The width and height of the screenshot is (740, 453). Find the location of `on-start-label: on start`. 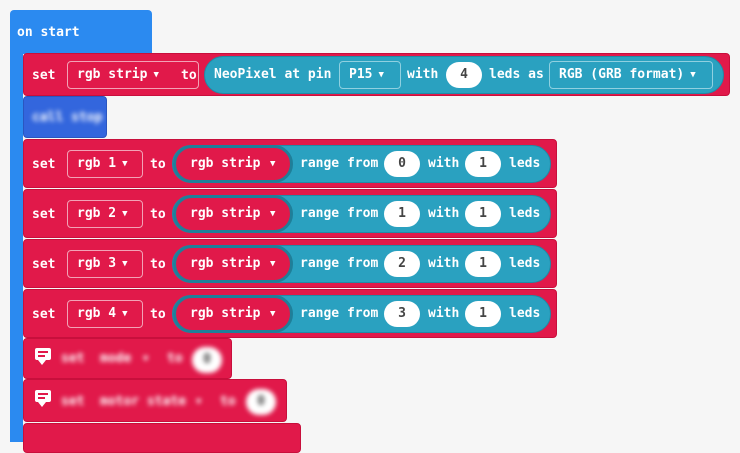

on-start-label: on start is located at coordinates (48, 32).